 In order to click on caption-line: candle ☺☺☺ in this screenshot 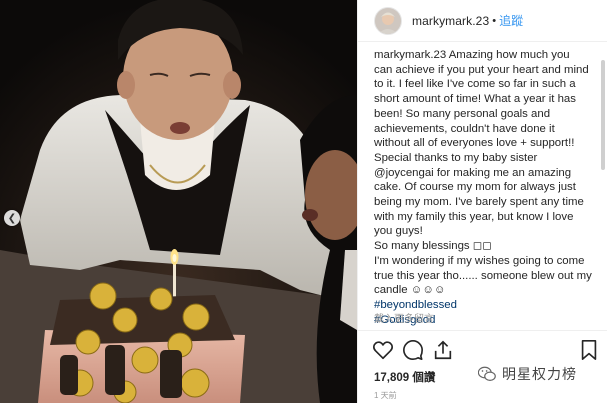, I will do `click(410, 290)`.